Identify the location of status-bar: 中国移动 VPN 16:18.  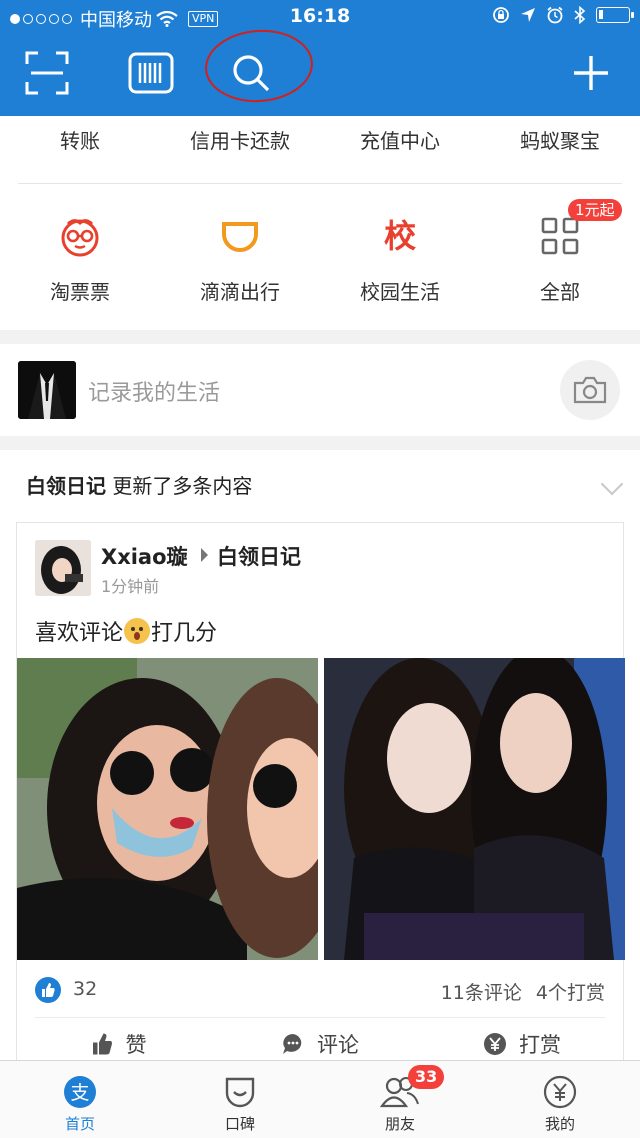
(320, 17).